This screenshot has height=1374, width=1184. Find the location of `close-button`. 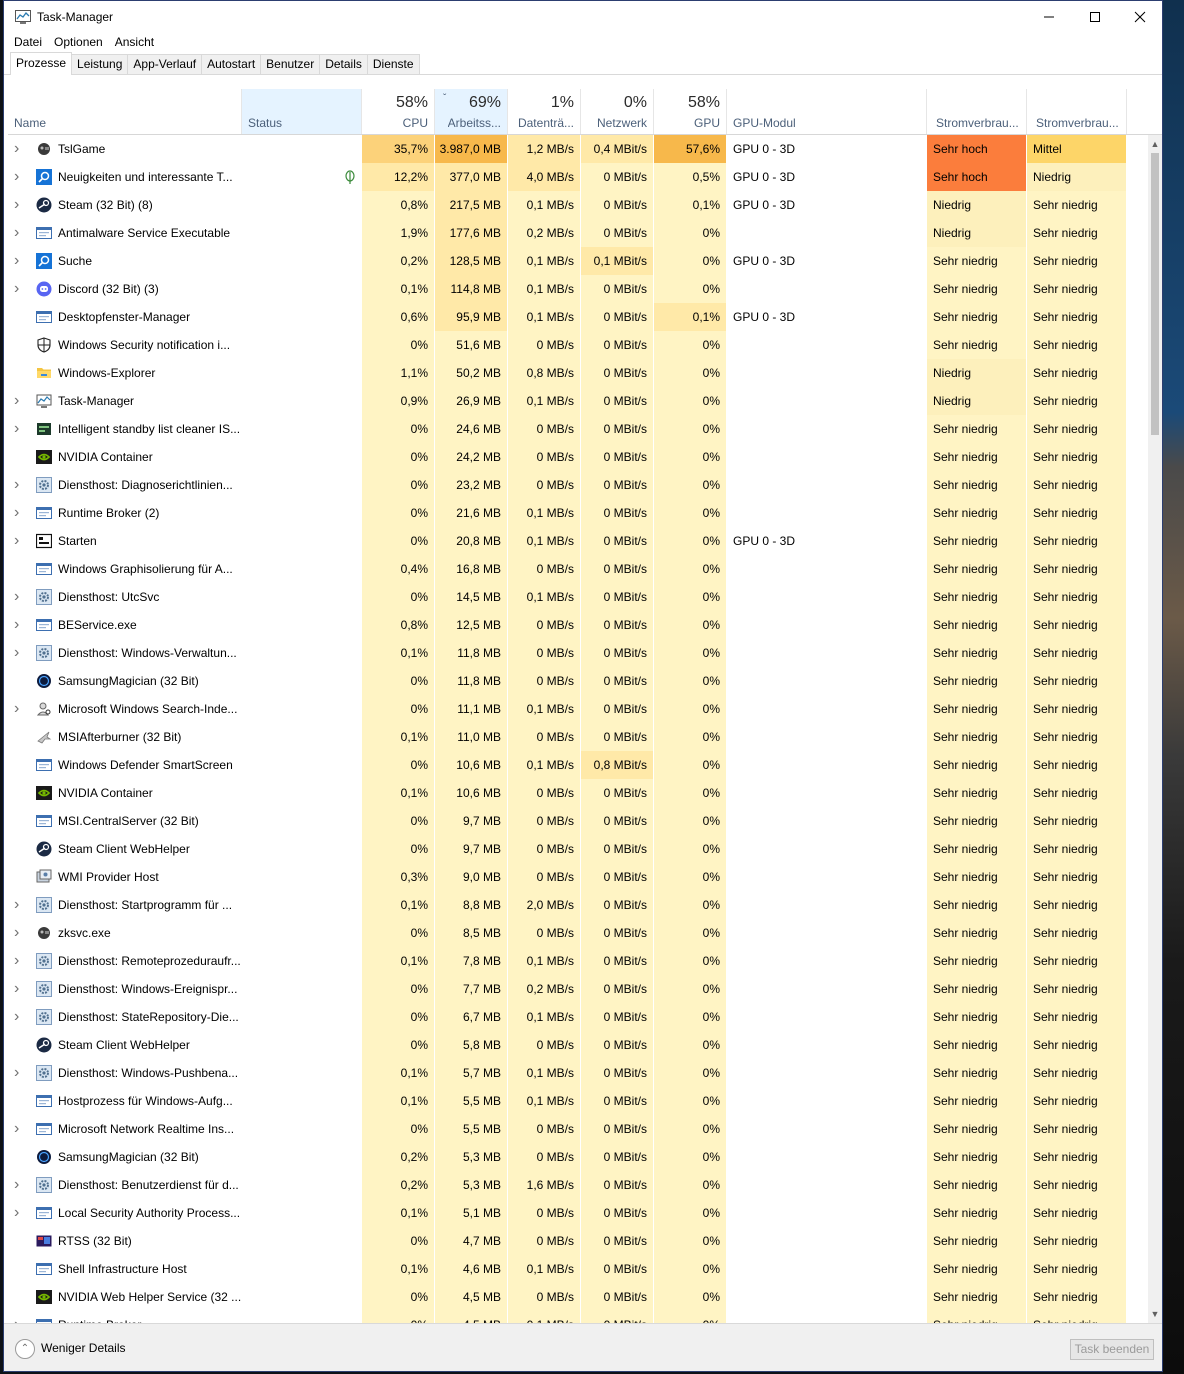

close-button is located at coordinates (1139, 17).